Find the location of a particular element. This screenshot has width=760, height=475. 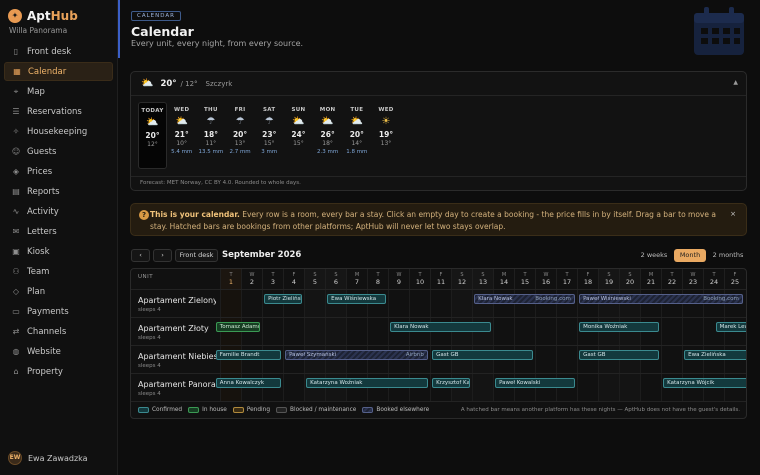

month-label: September 2026 is located at coordinates (262, 255).